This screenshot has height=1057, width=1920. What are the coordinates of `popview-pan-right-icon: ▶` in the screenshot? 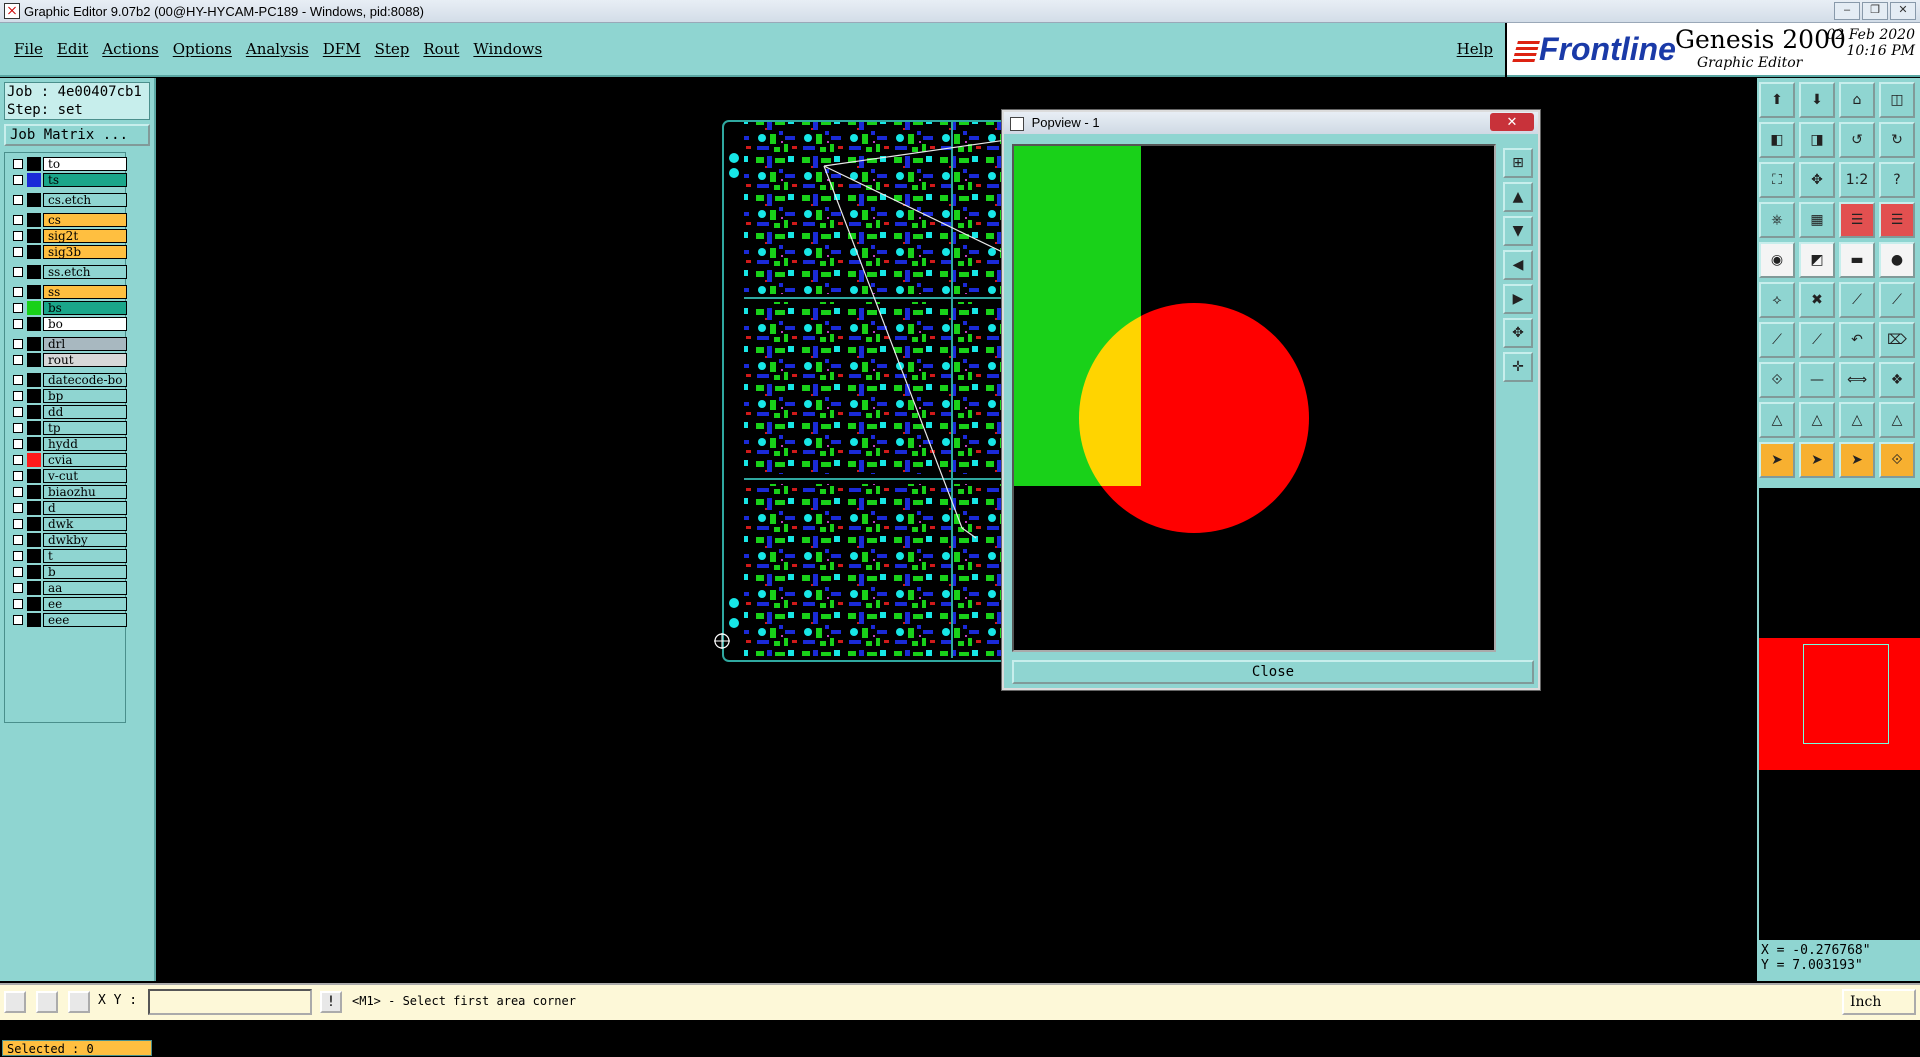 It's located at (1518, 299).